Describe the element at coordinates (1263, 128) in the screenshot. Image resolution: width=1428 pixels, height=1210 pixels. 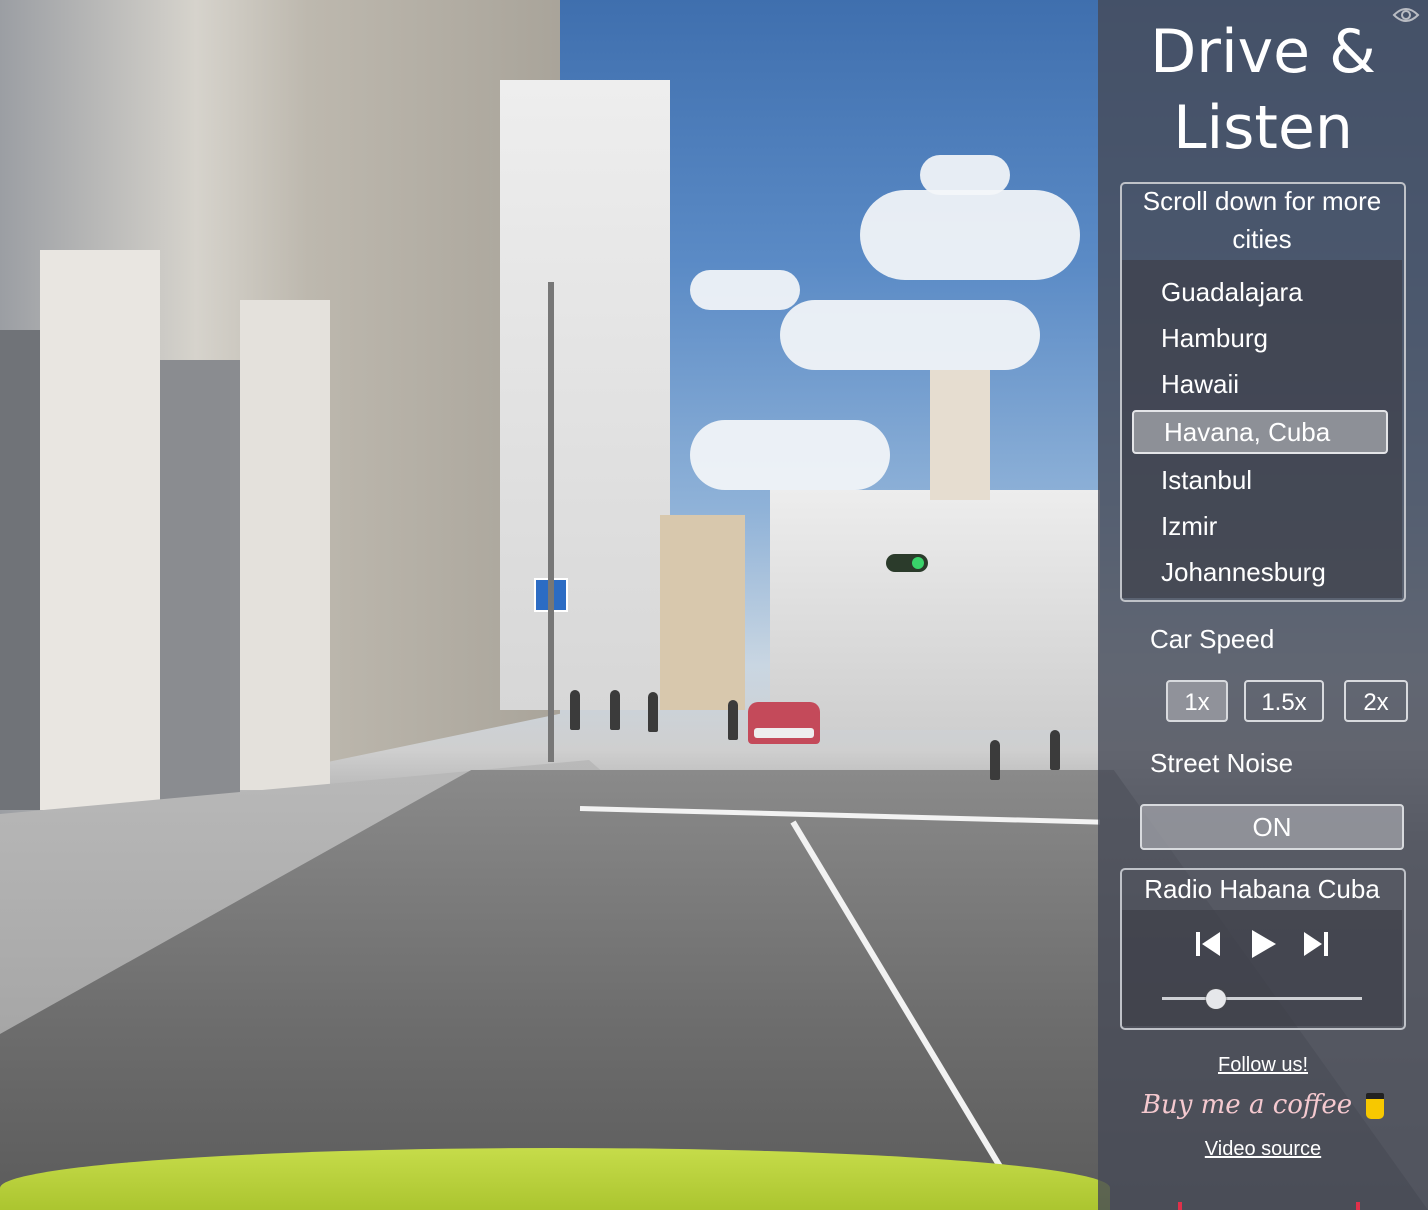
I see `app-title-line2: Listen` at that location.